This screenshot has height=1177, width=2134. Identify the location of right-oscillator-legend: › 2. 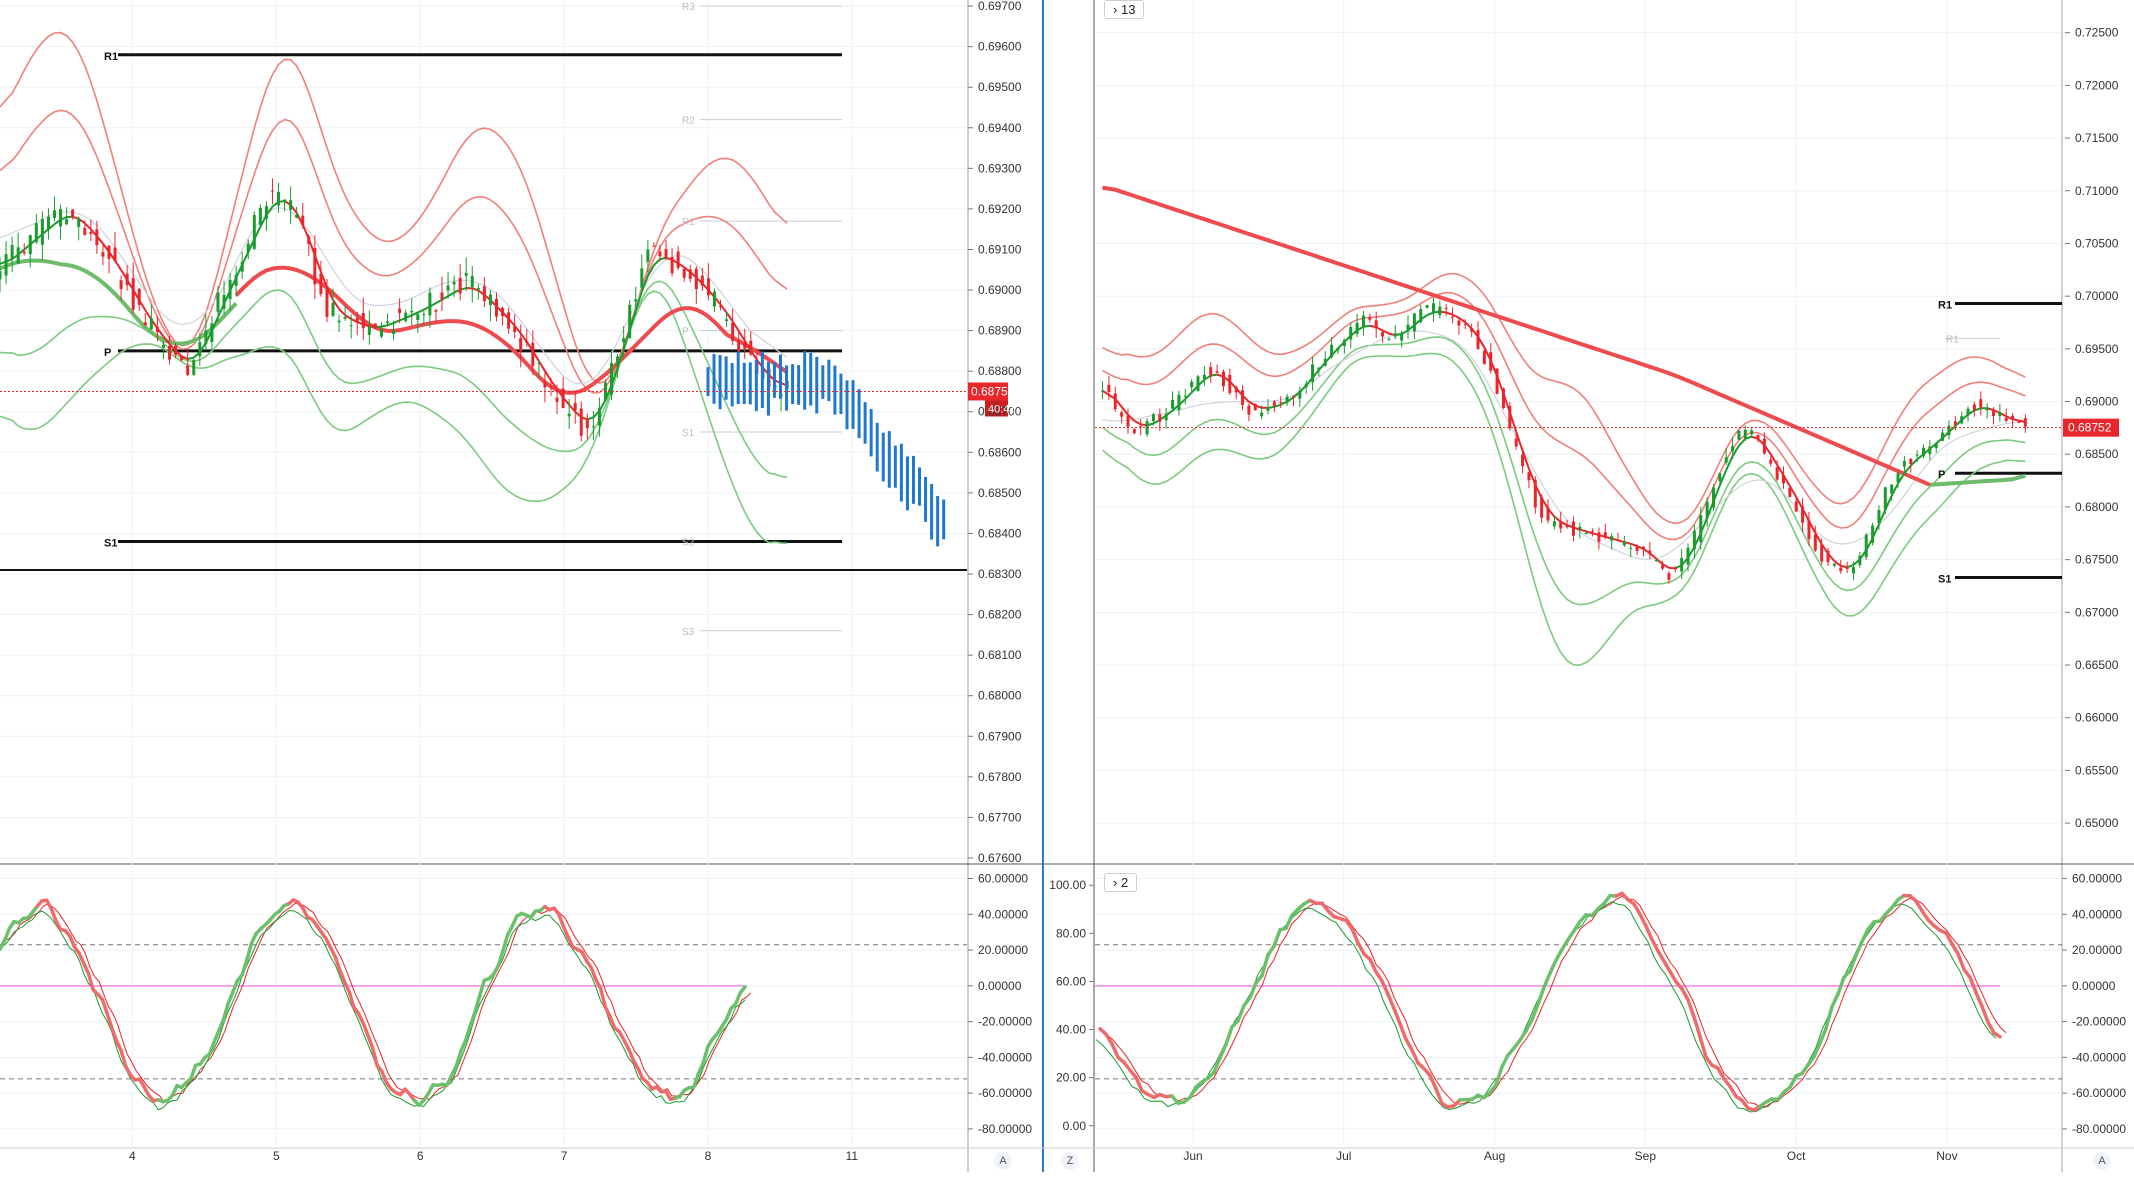
(1120, 882).